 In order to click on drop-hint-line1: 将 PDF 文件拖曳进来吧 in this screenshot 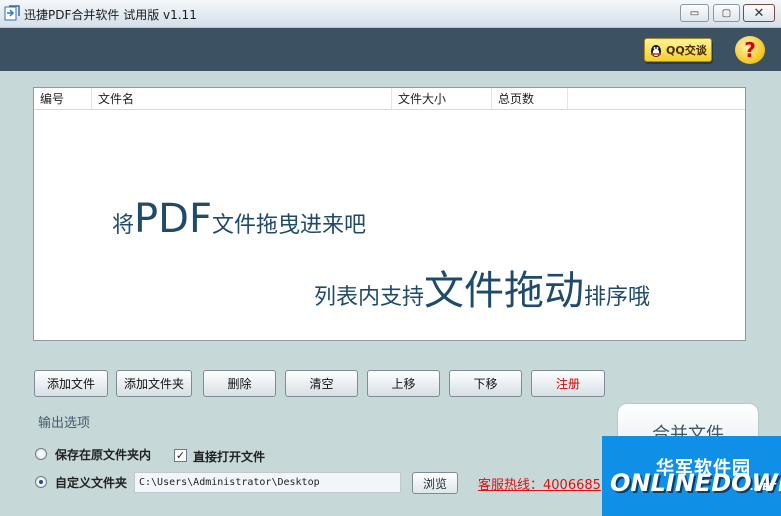, I will do `click(239, 219)`.